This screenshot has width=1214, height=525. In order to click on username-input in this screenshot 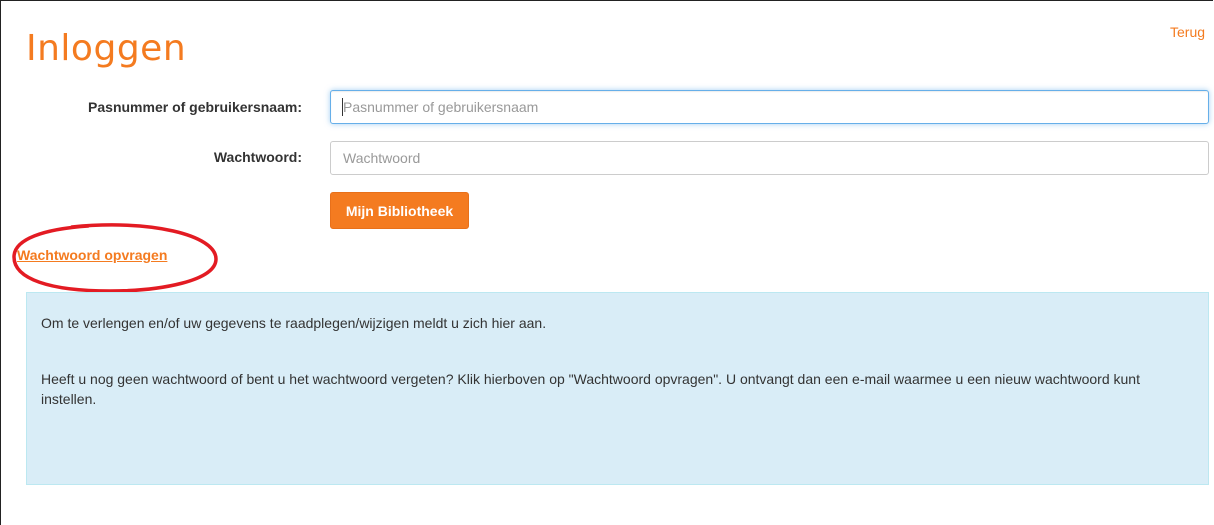, I will do `click(769, 107)`.